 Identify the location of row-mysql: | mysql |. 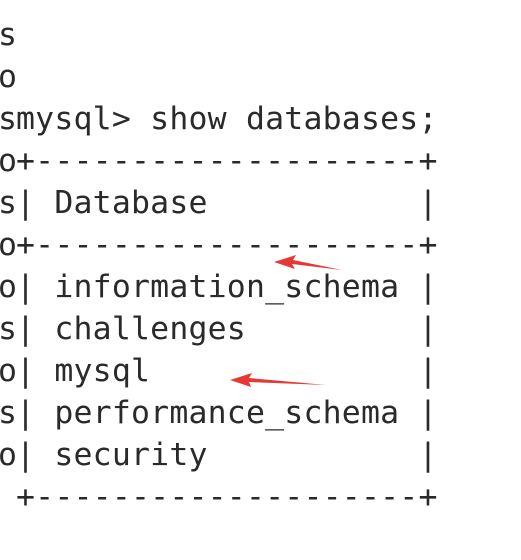
(227, 371).